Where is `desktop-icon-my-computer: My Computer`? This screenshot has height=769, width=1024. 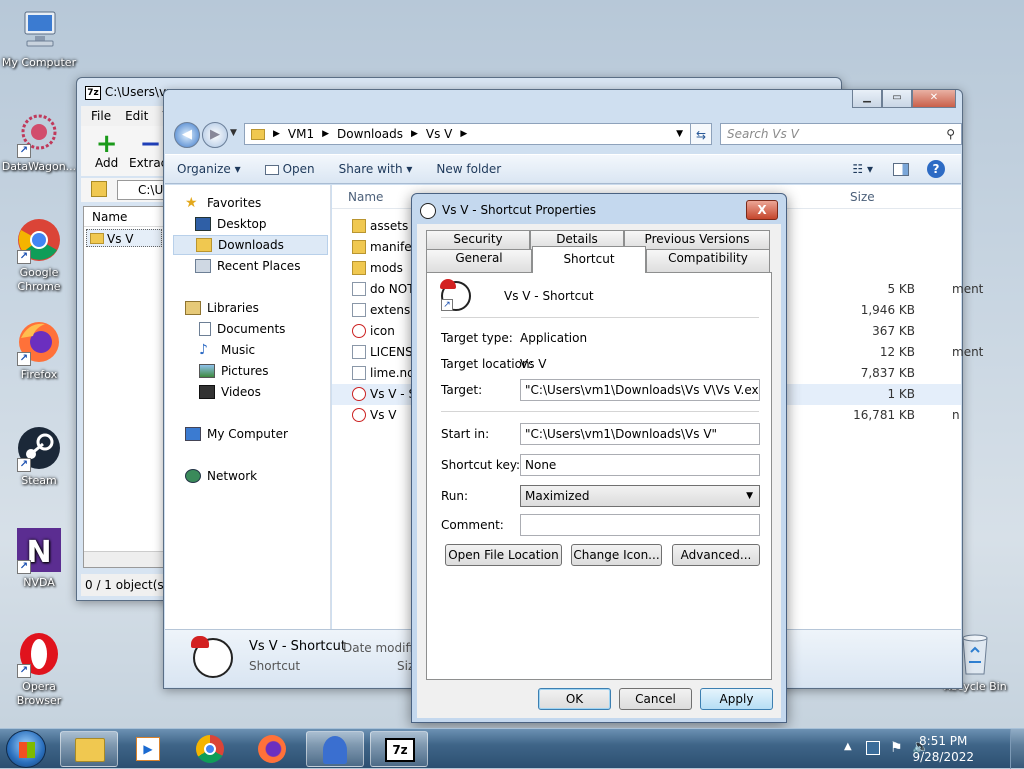
desktop-icon-my-computer: My Computer is located at coordinates (39, 38).